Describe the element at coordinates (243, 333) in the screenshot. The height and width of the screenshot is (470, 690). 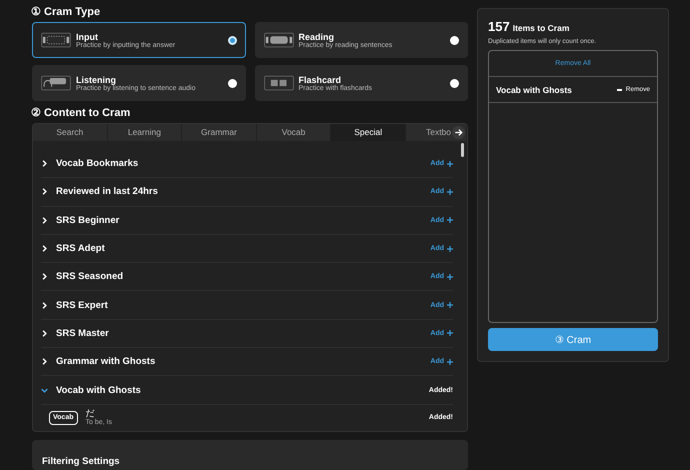
I see `content-category: SRS Master` at that location.